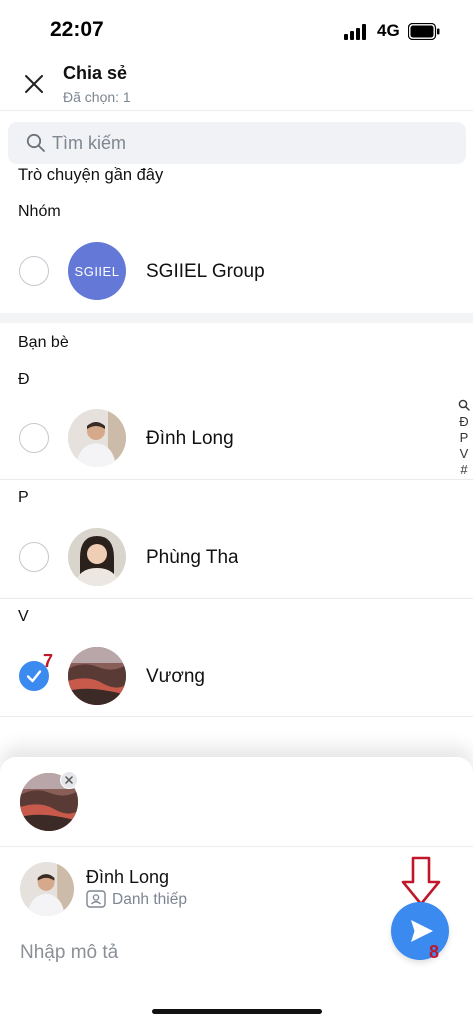 The height and width of the screenshot is (1024, 473). I want to click on checkmark-icon, so click(34, 676).